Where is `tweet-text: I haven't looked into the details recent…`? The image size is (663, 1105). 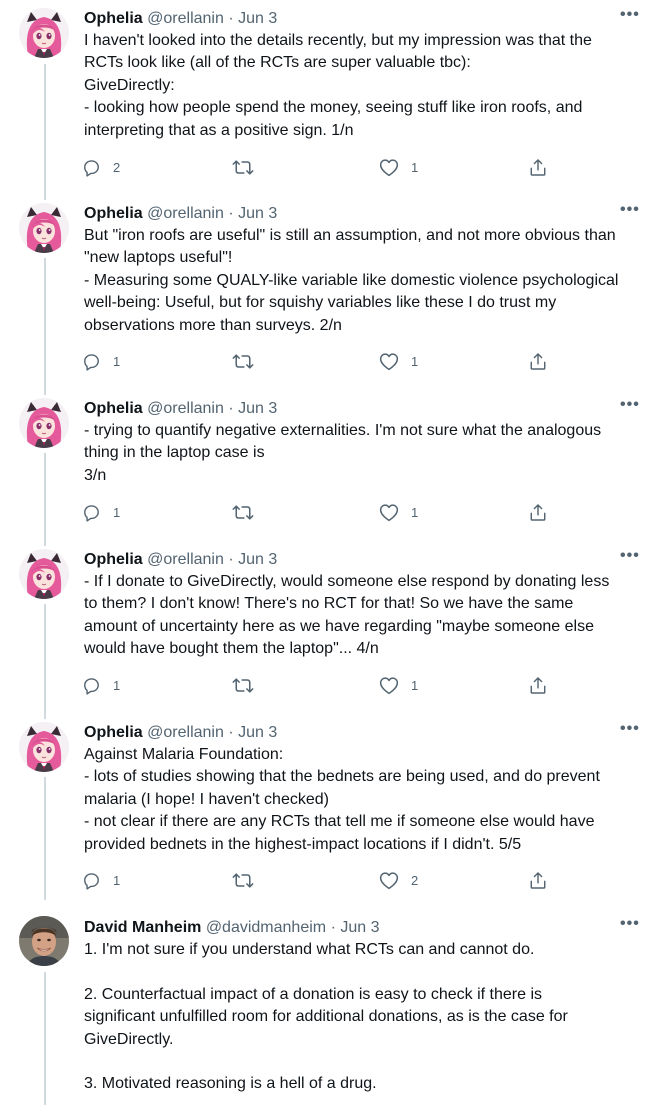
tweet-text: I haven't looked into the details recent… is located at coordinates (364, 86).